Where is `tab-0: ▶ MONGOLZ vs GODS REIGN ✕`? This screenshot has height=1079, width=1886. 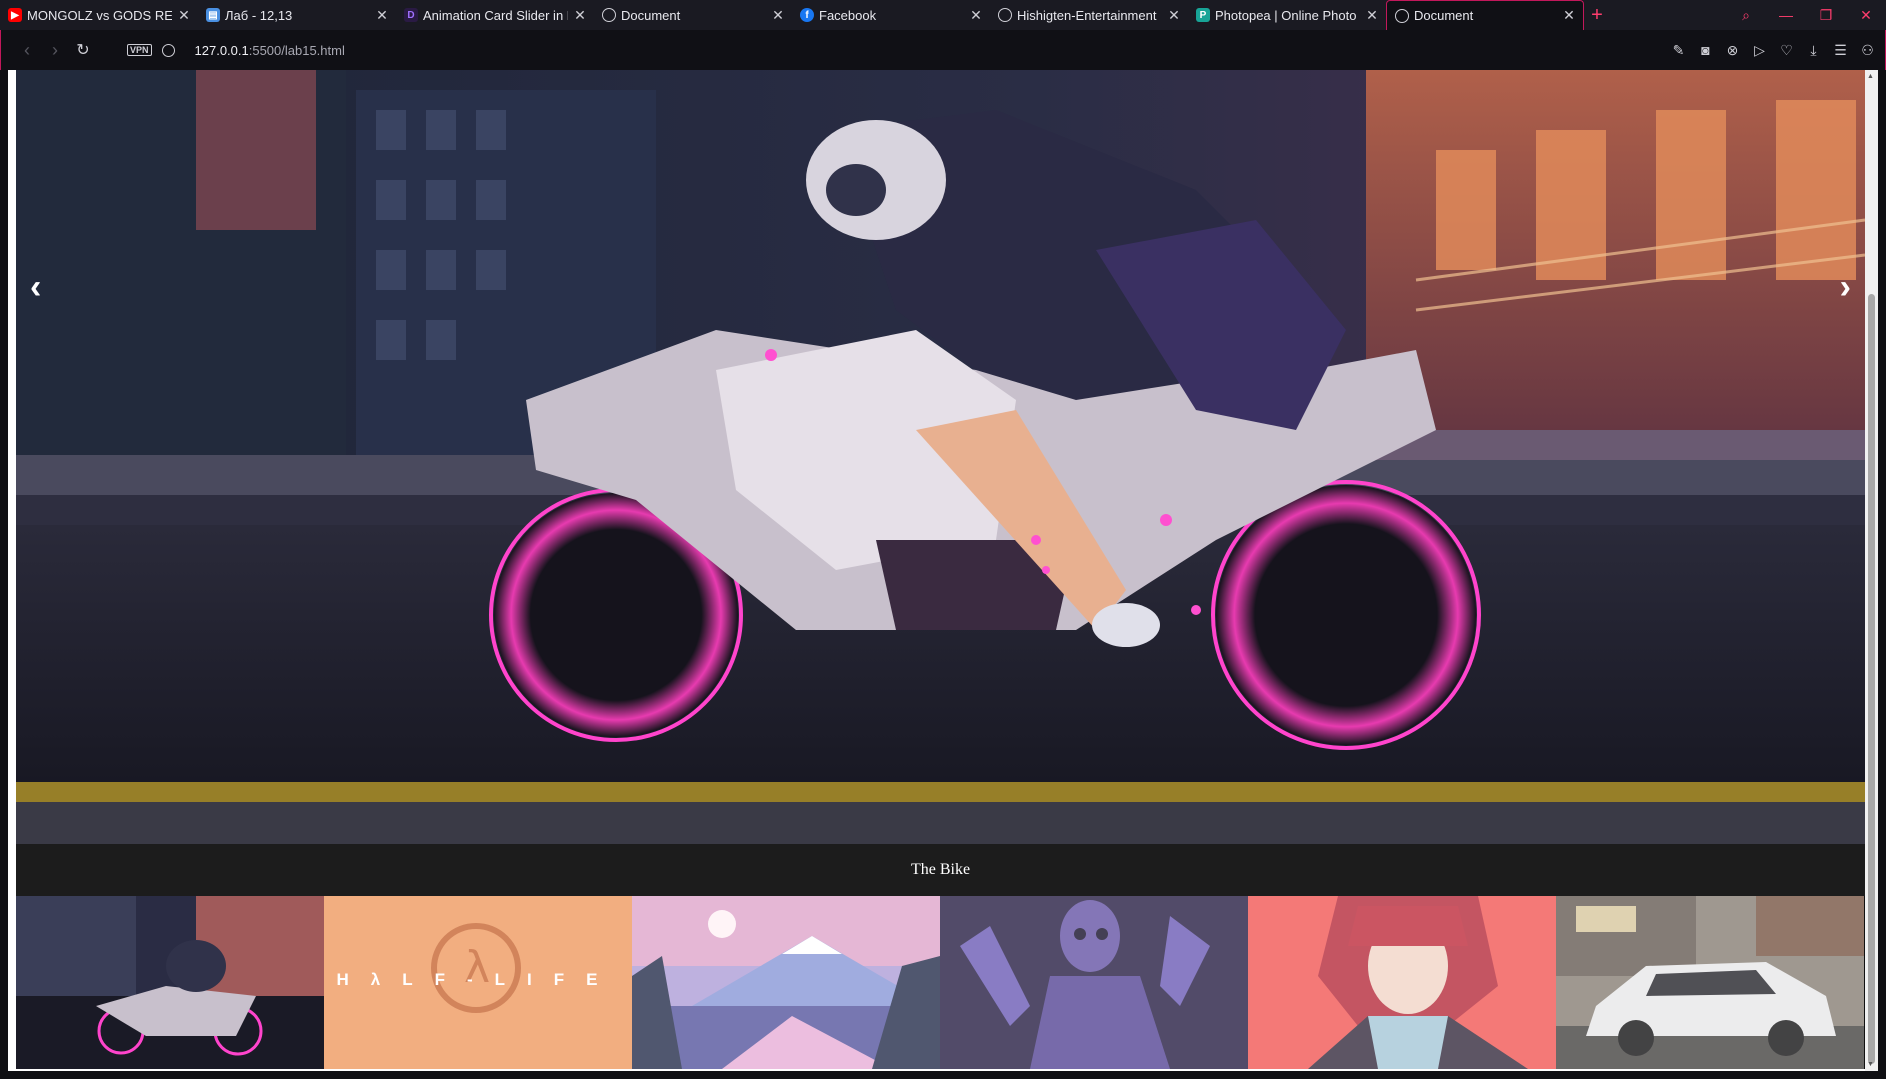 tab-0: ▶ MONGOLZ vs GODS REIGN ✕ is located at coordinates (99, 15).